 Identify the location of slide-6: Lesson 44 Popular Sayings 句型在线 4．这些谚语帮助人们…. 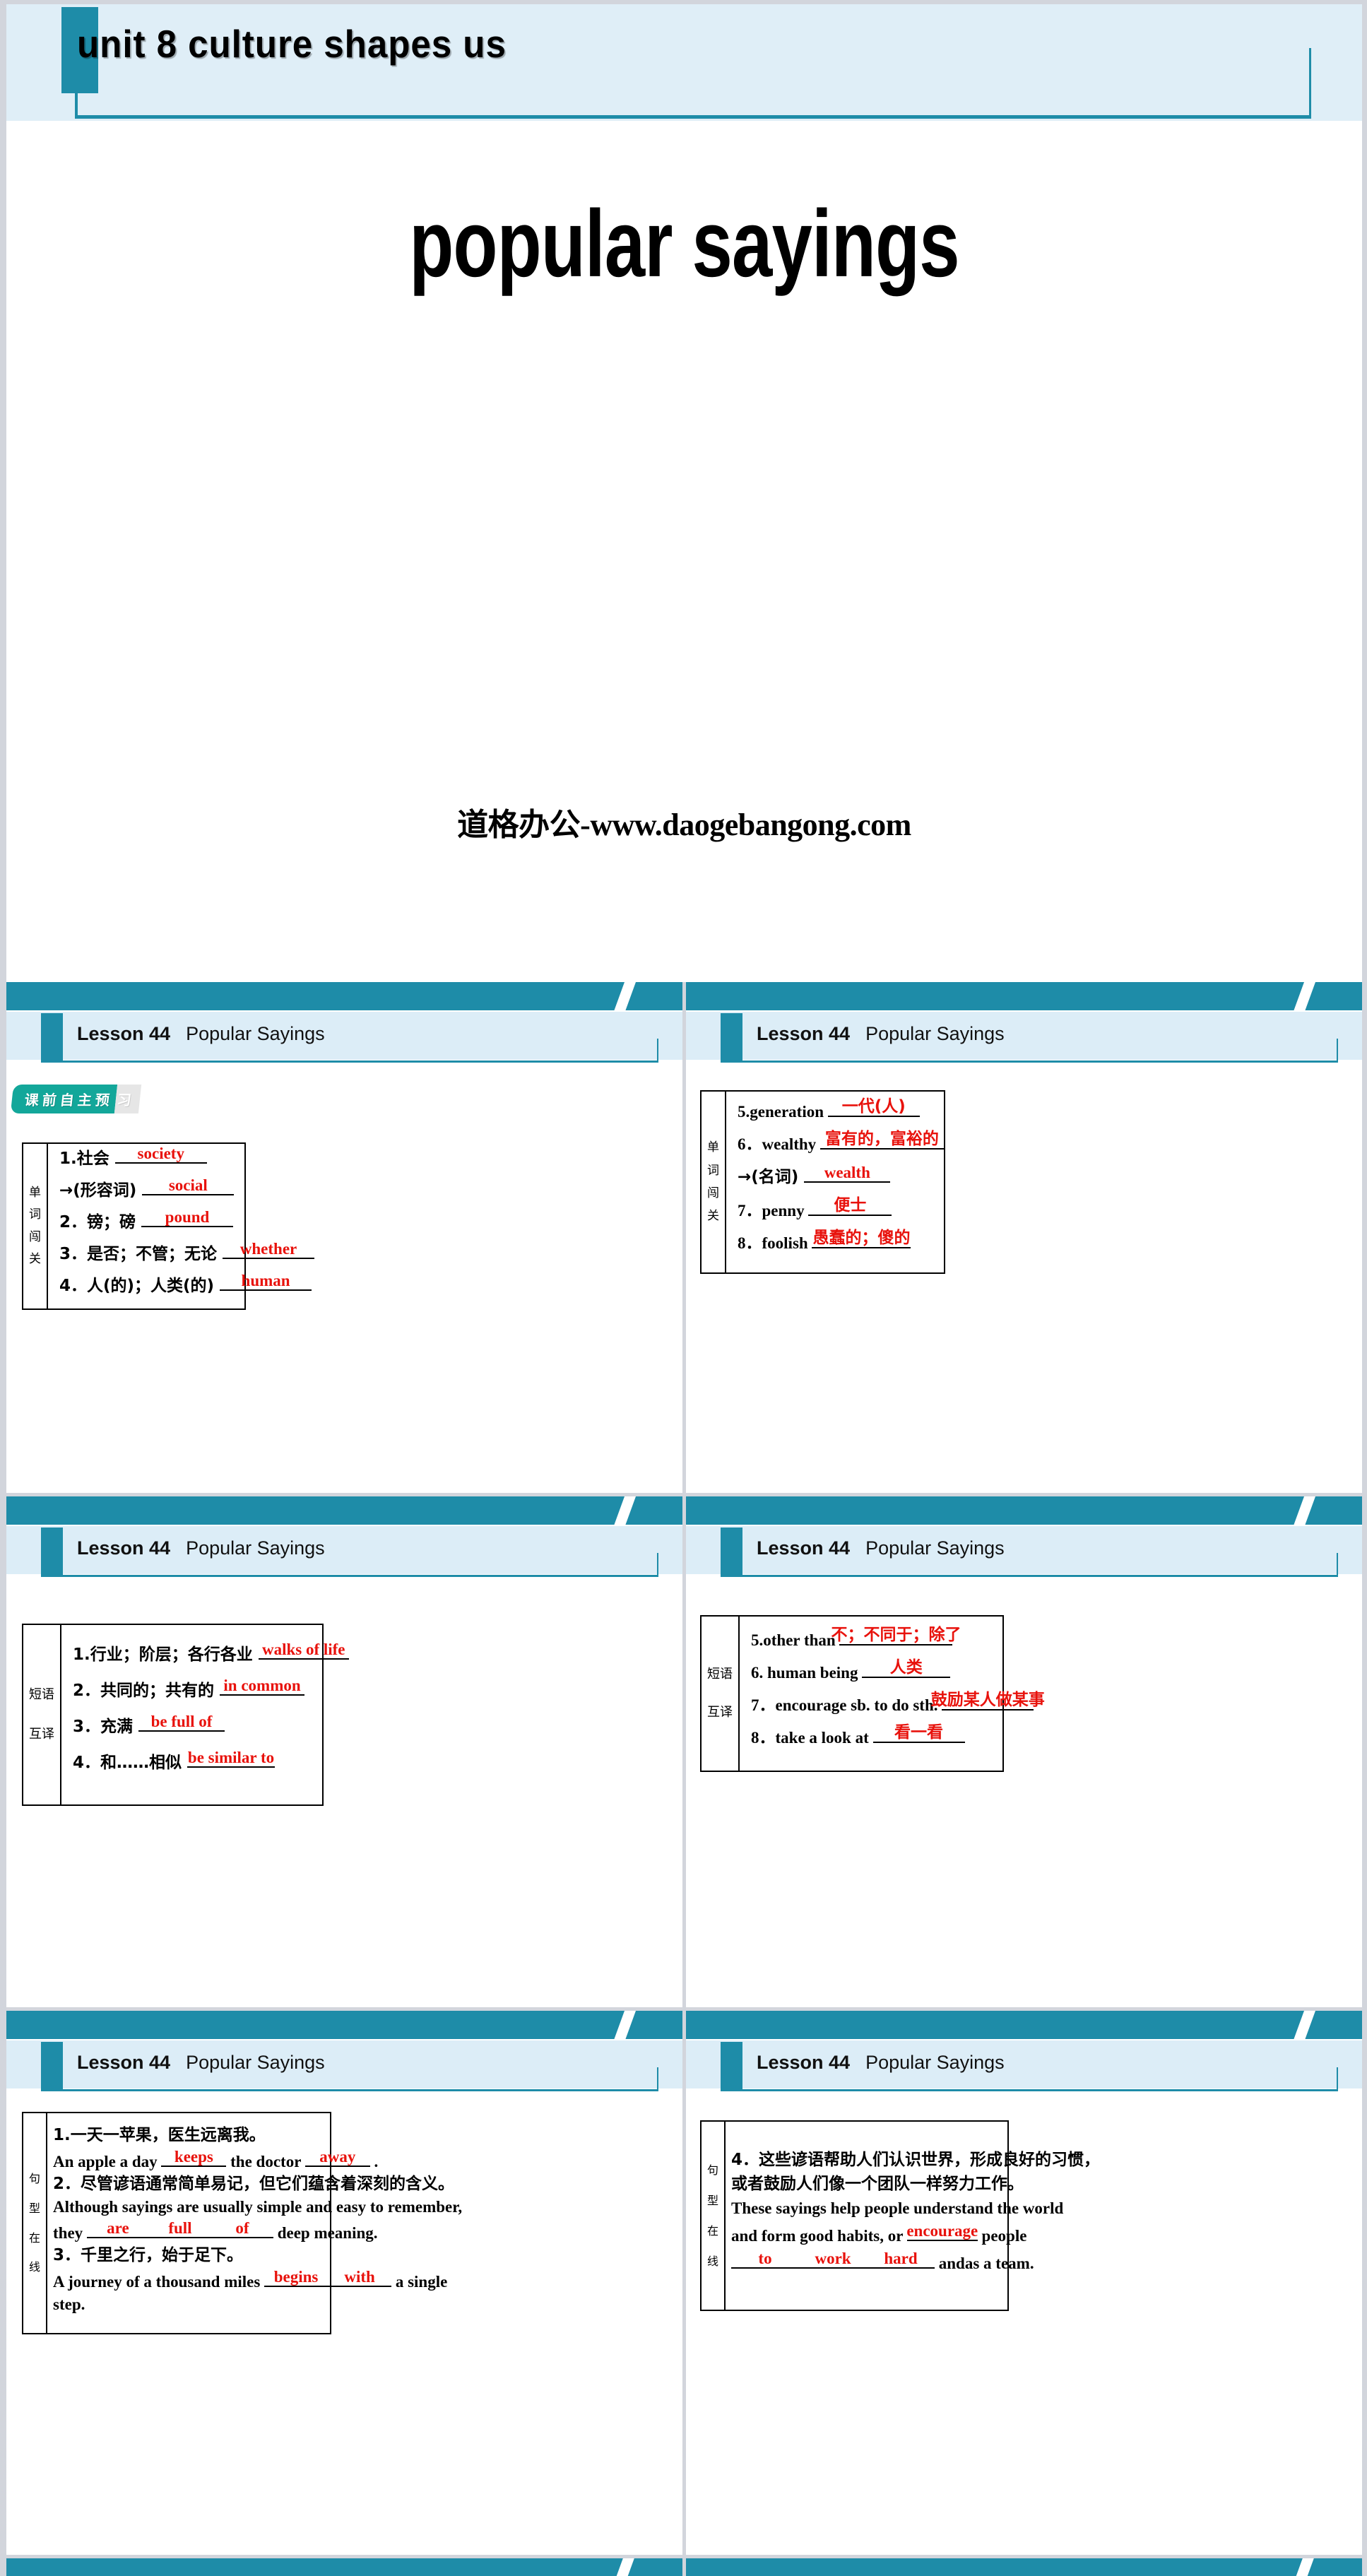
(1024, 2283).